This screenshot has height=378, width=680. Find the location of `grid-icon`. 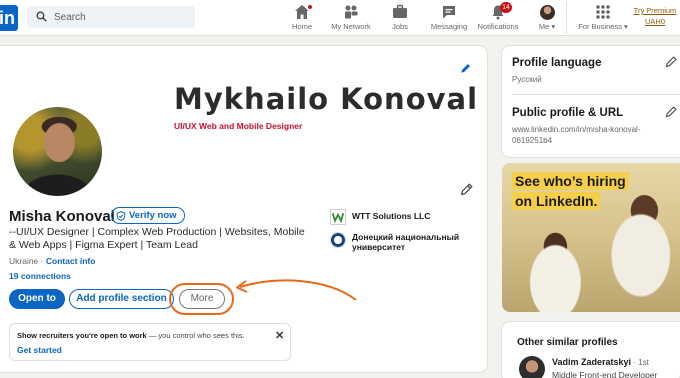

grid-icon is located at coordinates (603, 12).